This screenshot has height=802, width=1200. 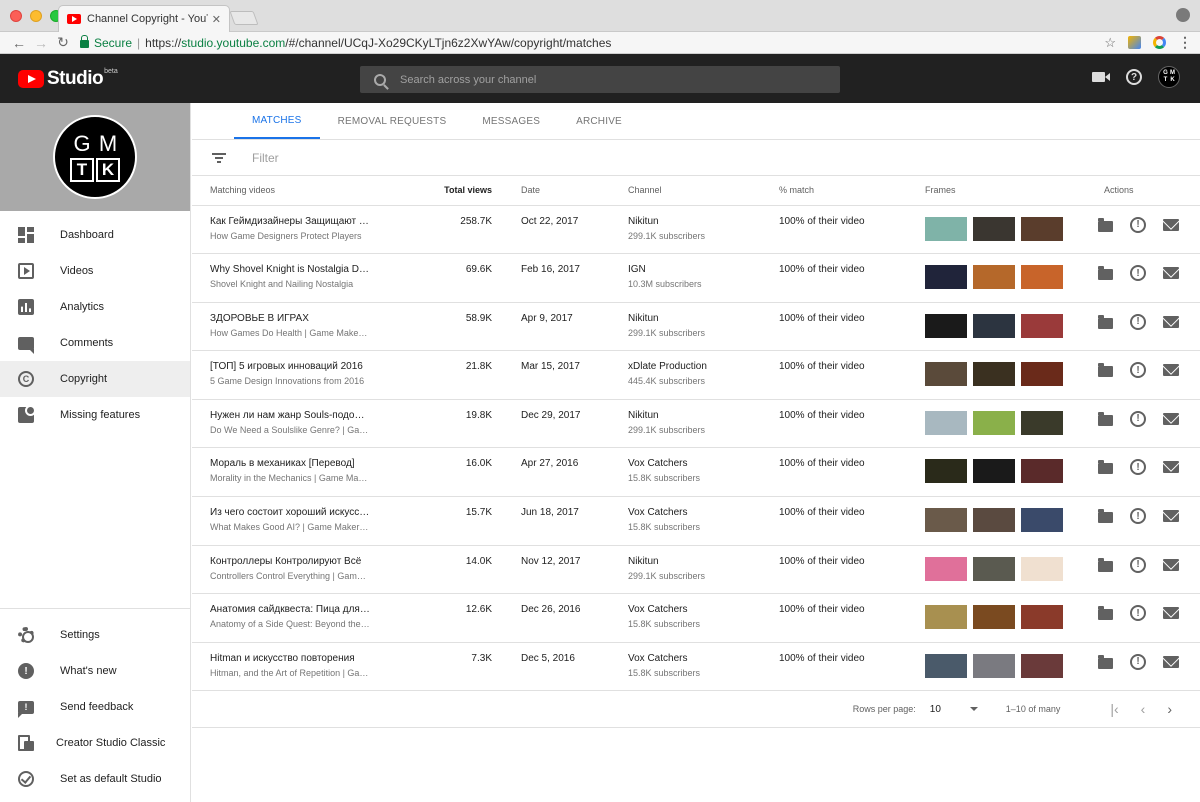 I want to click on chrome-extension-icon, so click(x=1159, y=42).